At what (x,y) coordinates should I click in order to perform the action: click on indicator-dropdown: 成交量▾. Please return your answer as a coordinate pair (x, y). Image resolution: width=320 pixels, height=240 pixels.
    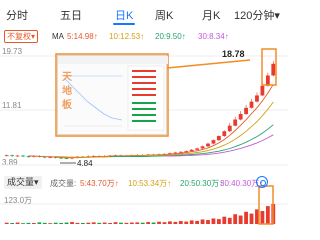
    Looking at the image, I should click on (23, 182).